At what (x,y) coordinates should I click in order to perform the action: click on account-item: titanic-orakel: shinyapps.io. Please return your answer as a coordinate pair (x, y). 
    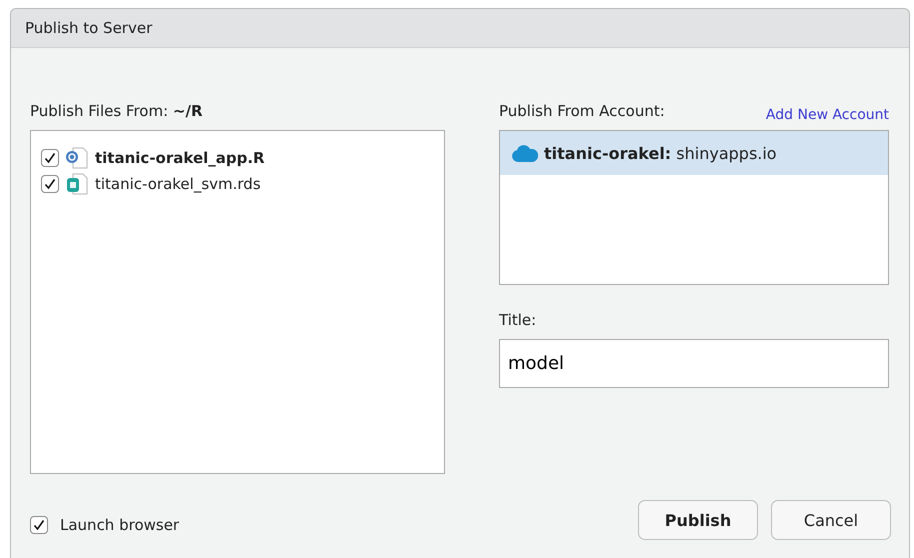
    Looking at the image, I should click on (694, 153).